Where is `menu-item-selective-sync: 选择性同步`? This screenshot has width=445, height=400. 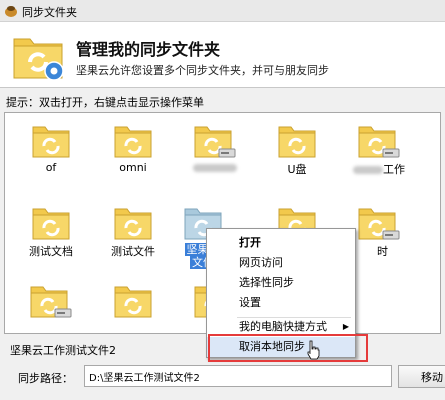
menu-item-selective-sync: 选择性同步 is located at coordinates (281, 283).